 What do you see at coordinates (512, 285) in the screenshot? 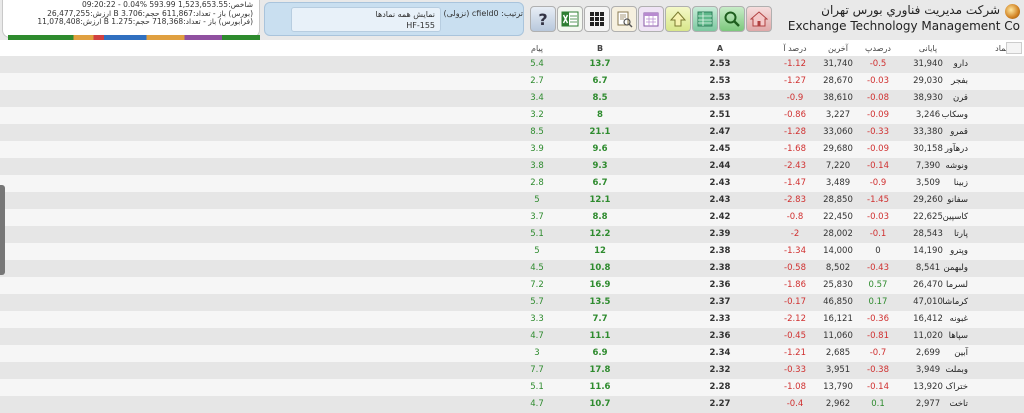
I see `table-row: لسرما 26,470 0.57 25,830 -1.86 2.36 16.9 7.2` at bounding box center [512, 285].